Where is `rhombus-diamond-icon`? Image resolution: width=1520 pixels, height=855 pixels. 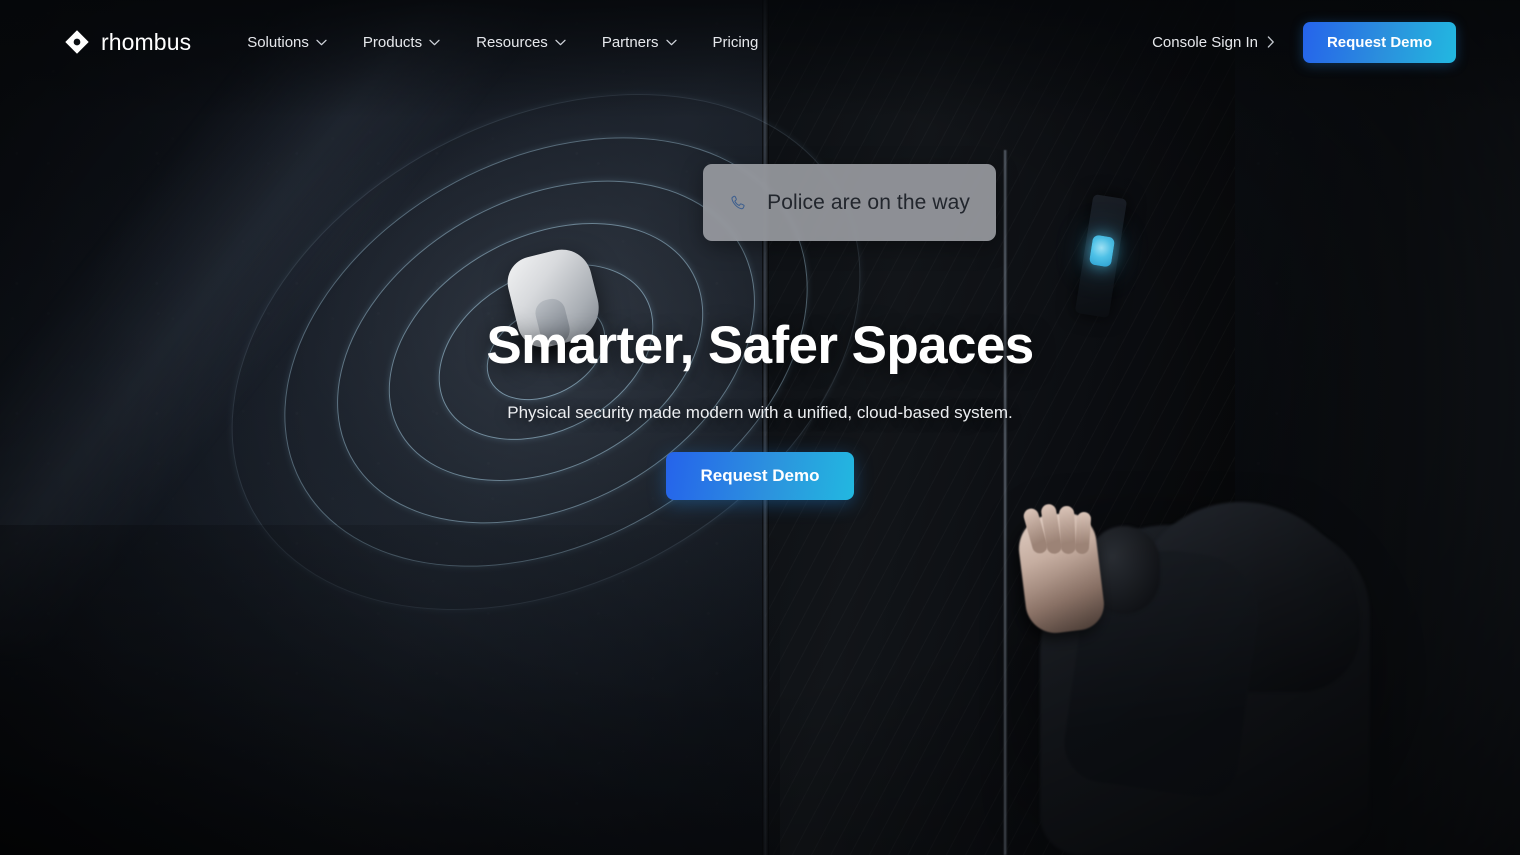 rhombus-diamond-icon is located at coordinates (77, 42).